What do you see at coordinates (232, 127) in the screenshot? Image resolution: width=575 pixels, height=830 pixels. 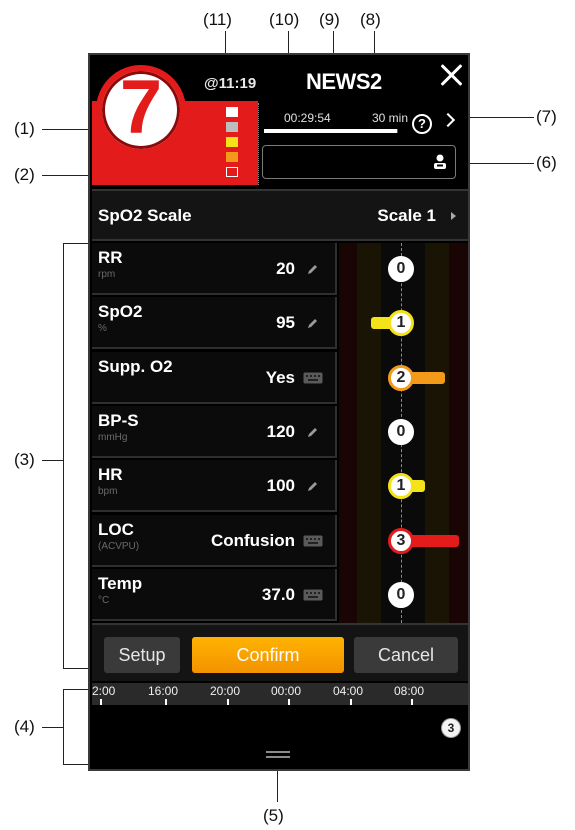 I see `legend-grey` at bounding box center [232, 127].